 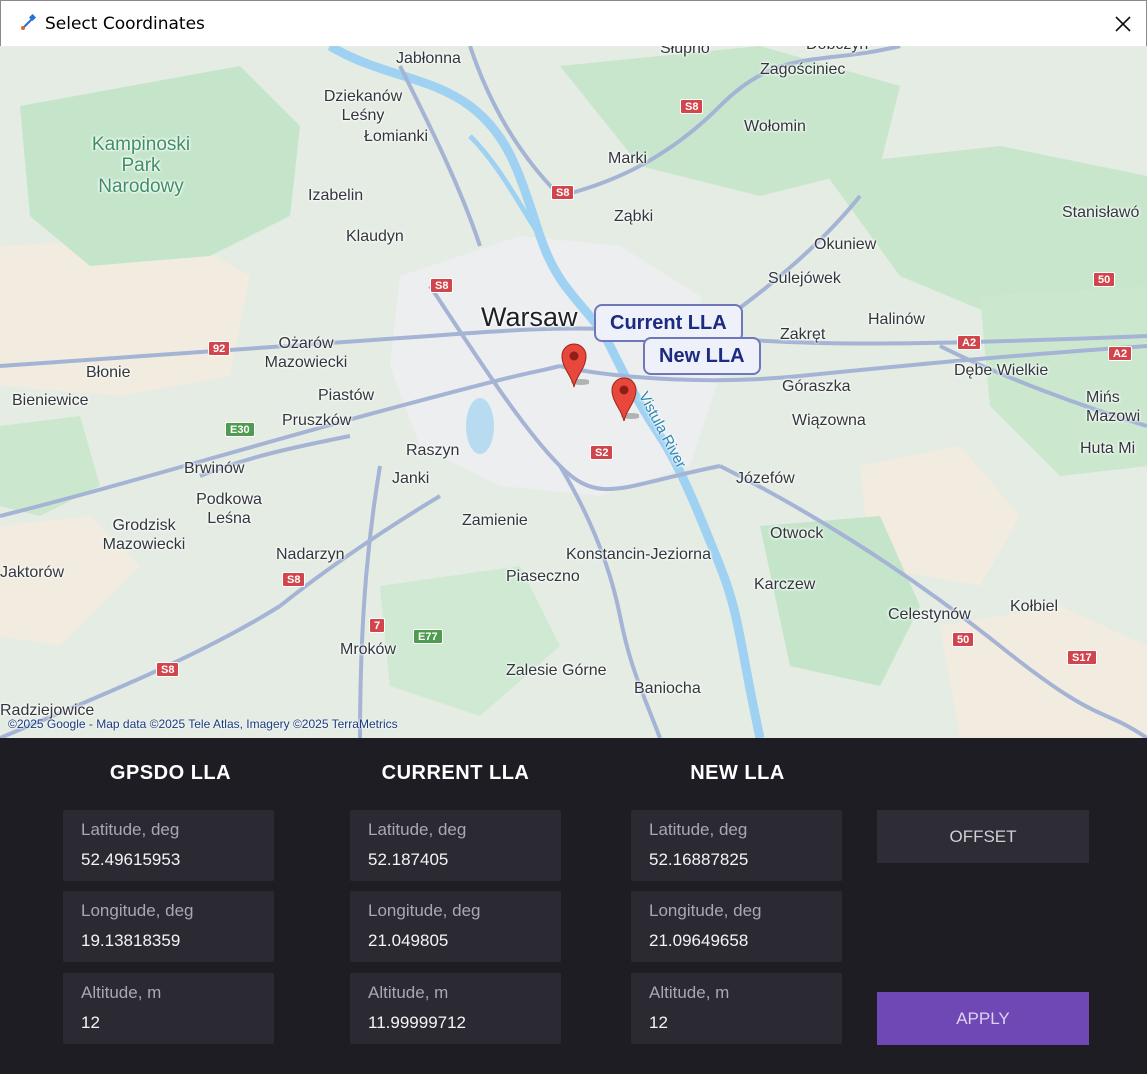 What do you see at coordinates (396, 136) in the screenshot?
I see `place-lomianki: Łomianki` at bounding box center [396, 136].